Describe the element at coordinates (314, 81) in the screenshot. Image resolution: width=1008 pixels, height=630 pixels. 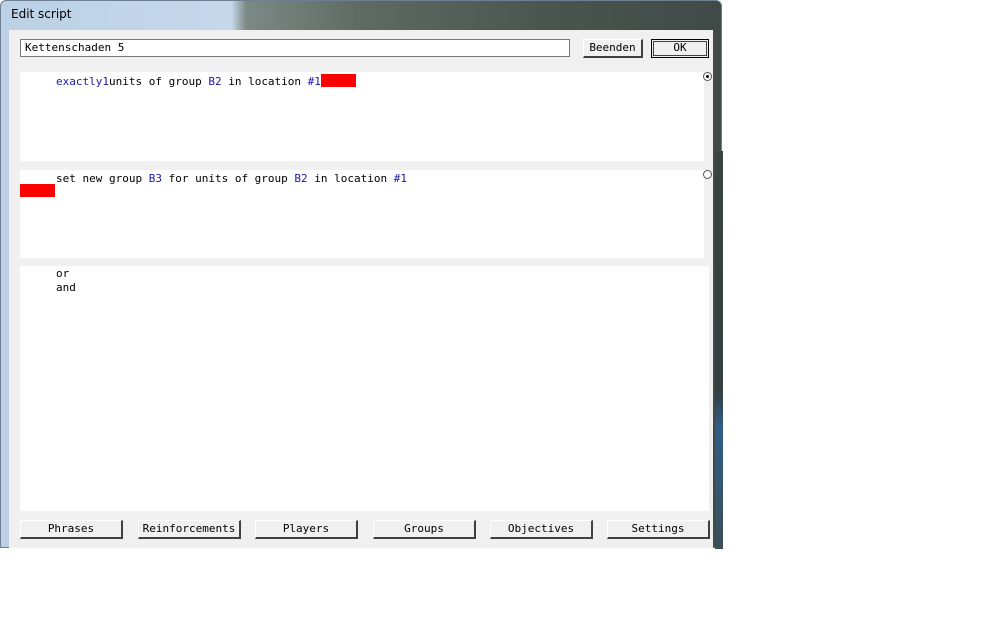
I see `condition-location-link: #1` at that location.